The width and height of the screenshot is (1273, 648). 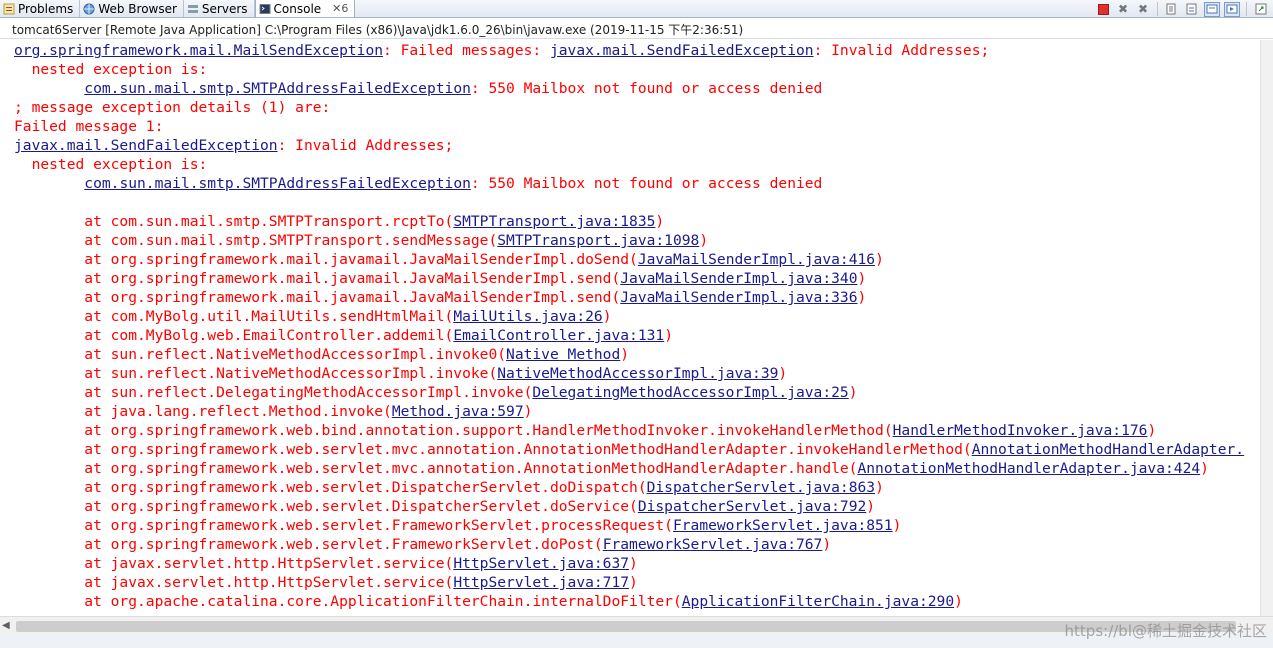 I want to click on globe-icon, so click(x=89, y=8).